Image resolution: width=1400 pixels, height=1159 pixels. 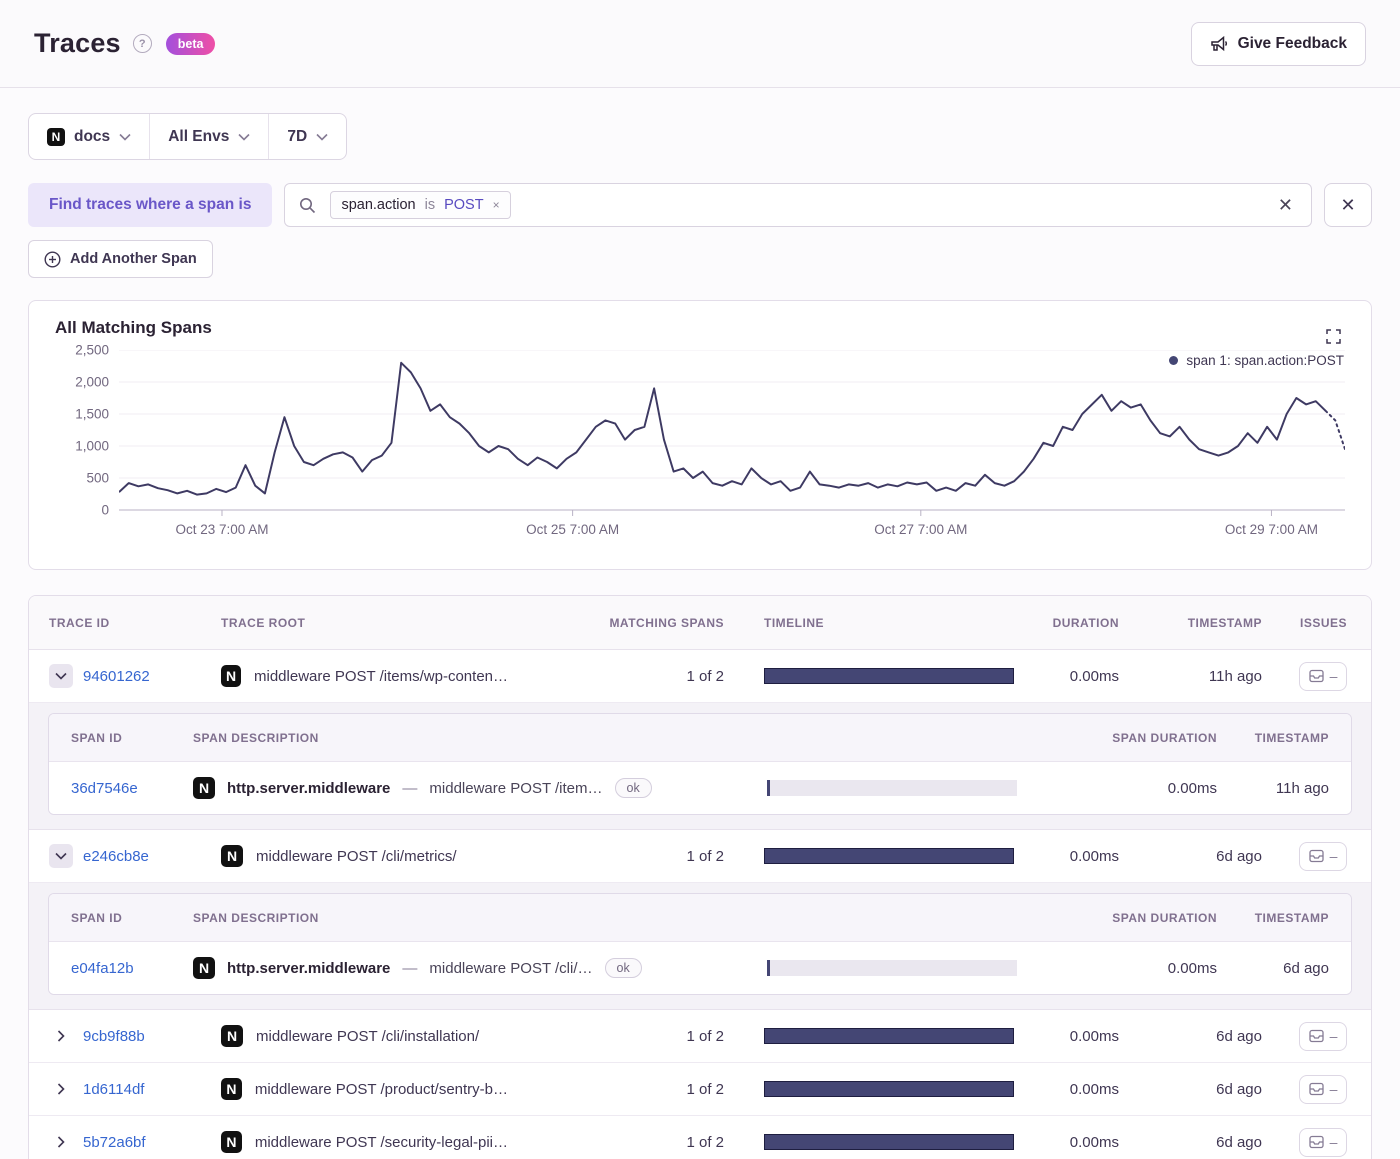 What do you see at coordinates (79, 622) in the screenshot?
I see `col-trace-id: TRACE ID` at bounding box center [79, 622].